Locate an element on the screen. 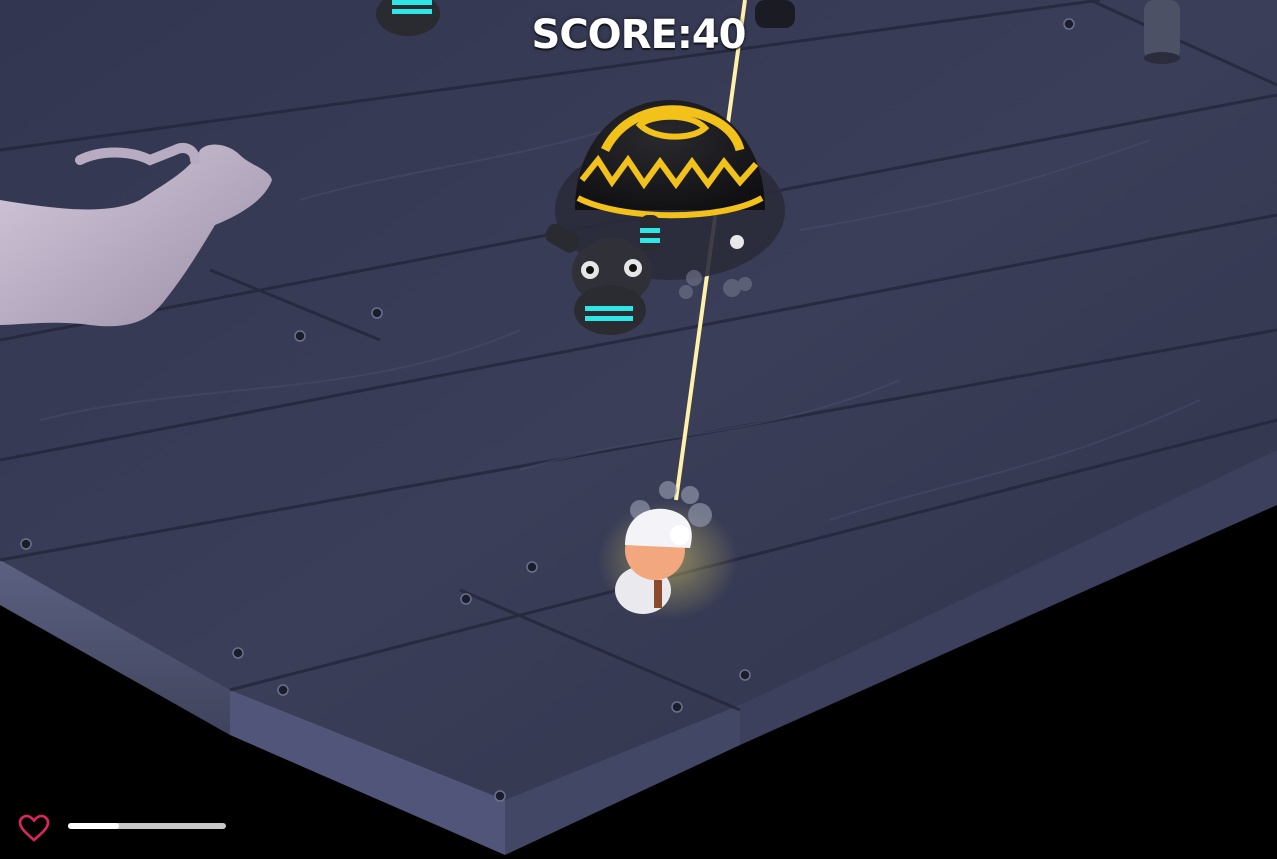 The image size is (1277, 859). score-value: 40 is located at coordinates (719, 35).